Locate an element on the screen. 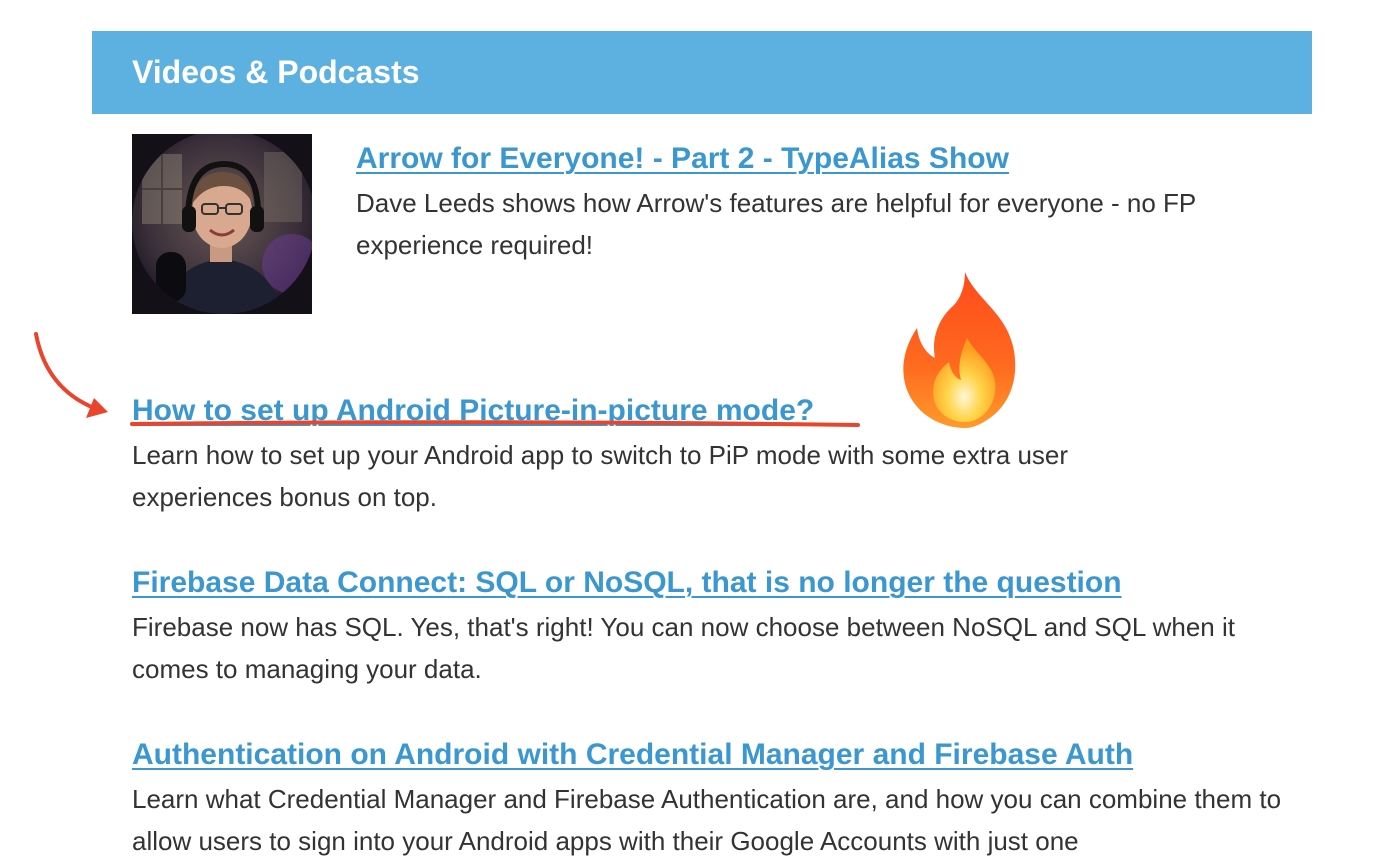  red-underline is located at coordinates (495, 423).